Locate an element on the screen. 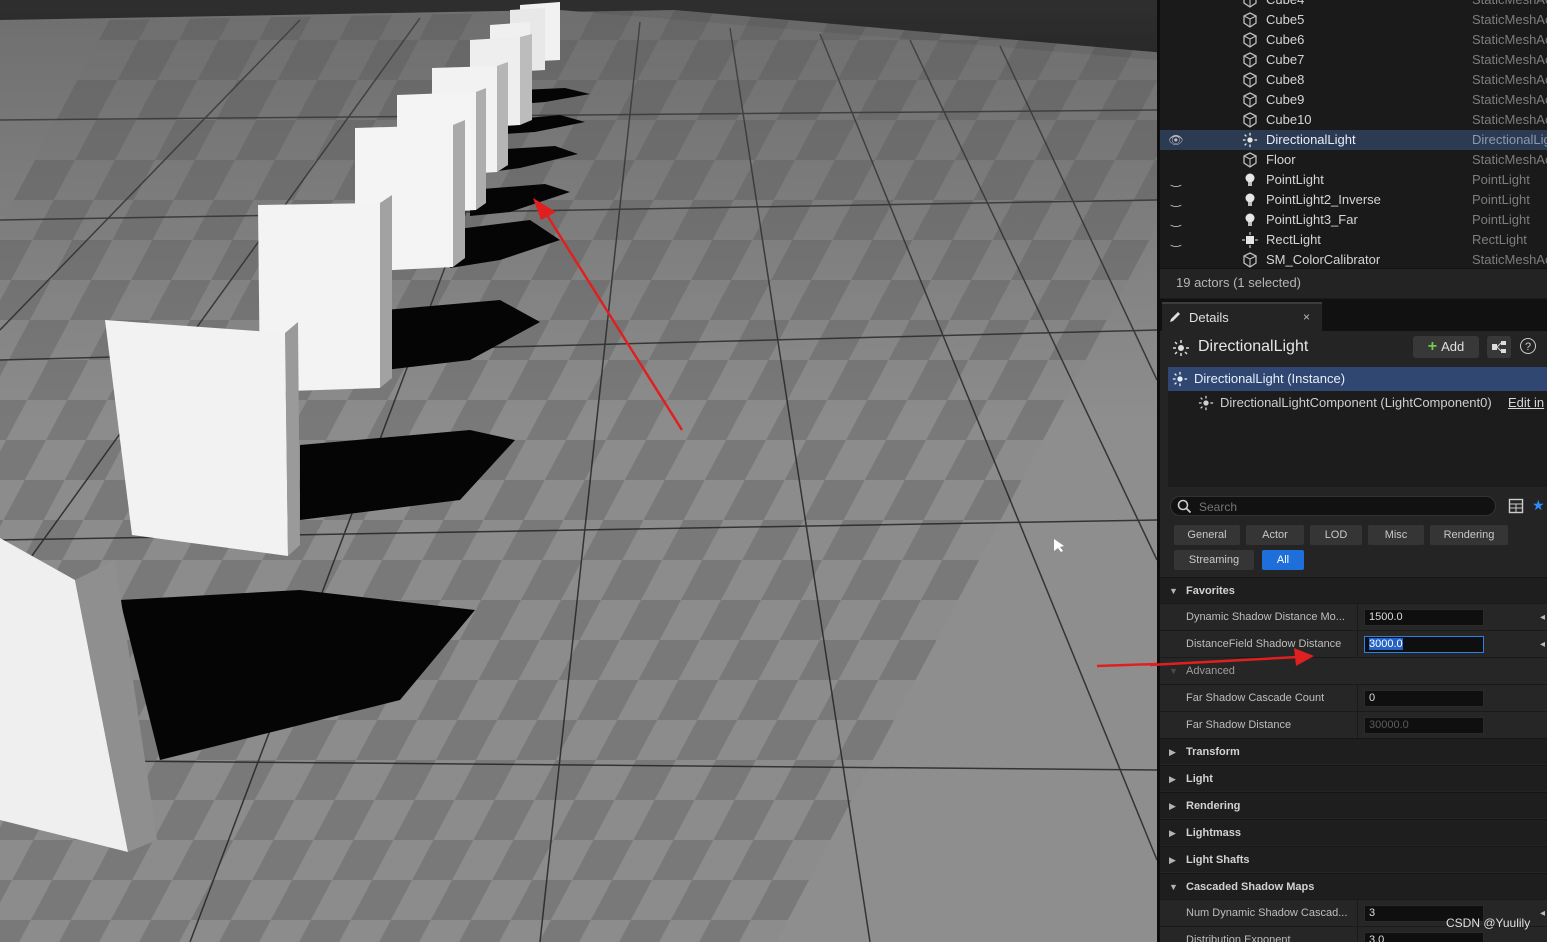 This screenshot has height=942, width=1547. outliner-item-name: PointLight3_Far is located at coordinates (1312, 219).